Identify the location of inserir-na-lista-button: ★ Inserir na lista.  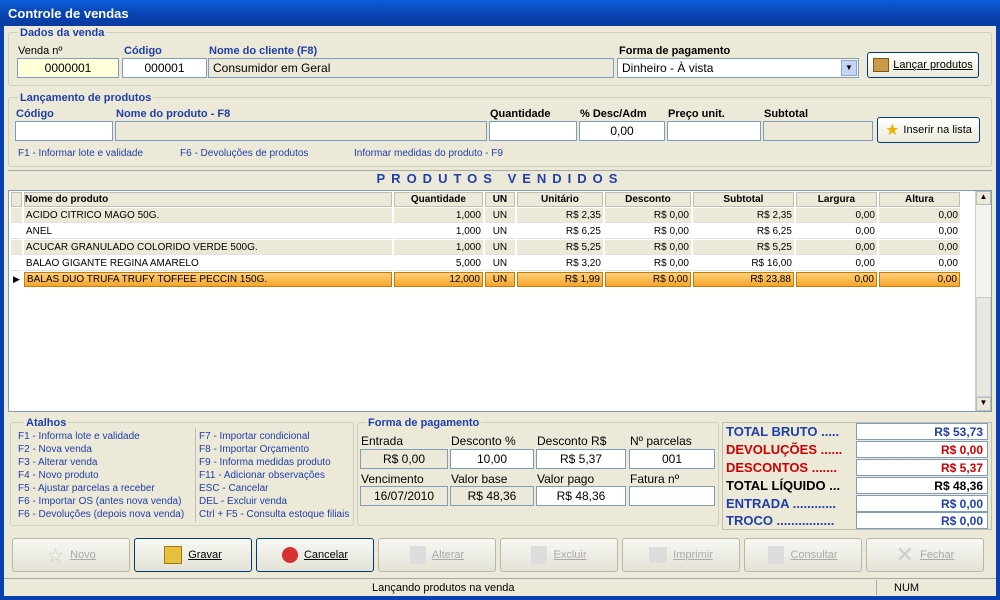
(928, 130).